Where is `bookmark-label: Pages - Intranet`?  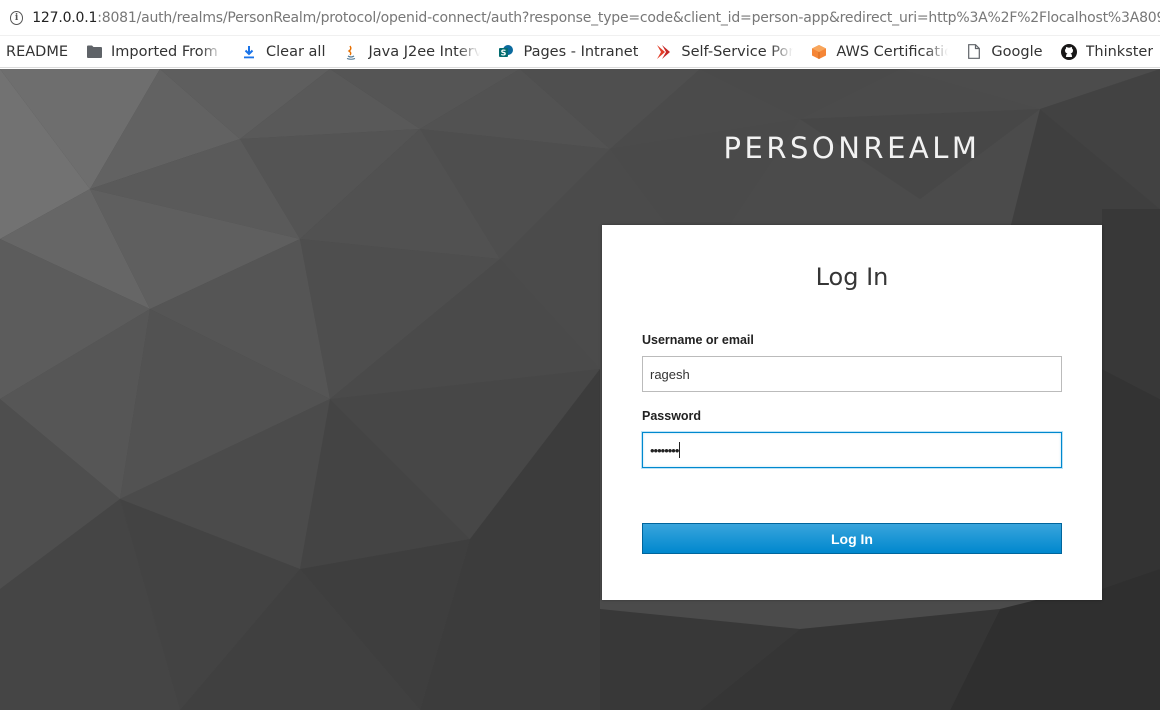
bookmark-label: Pages - Intranet is located at coordinates (581, 51).